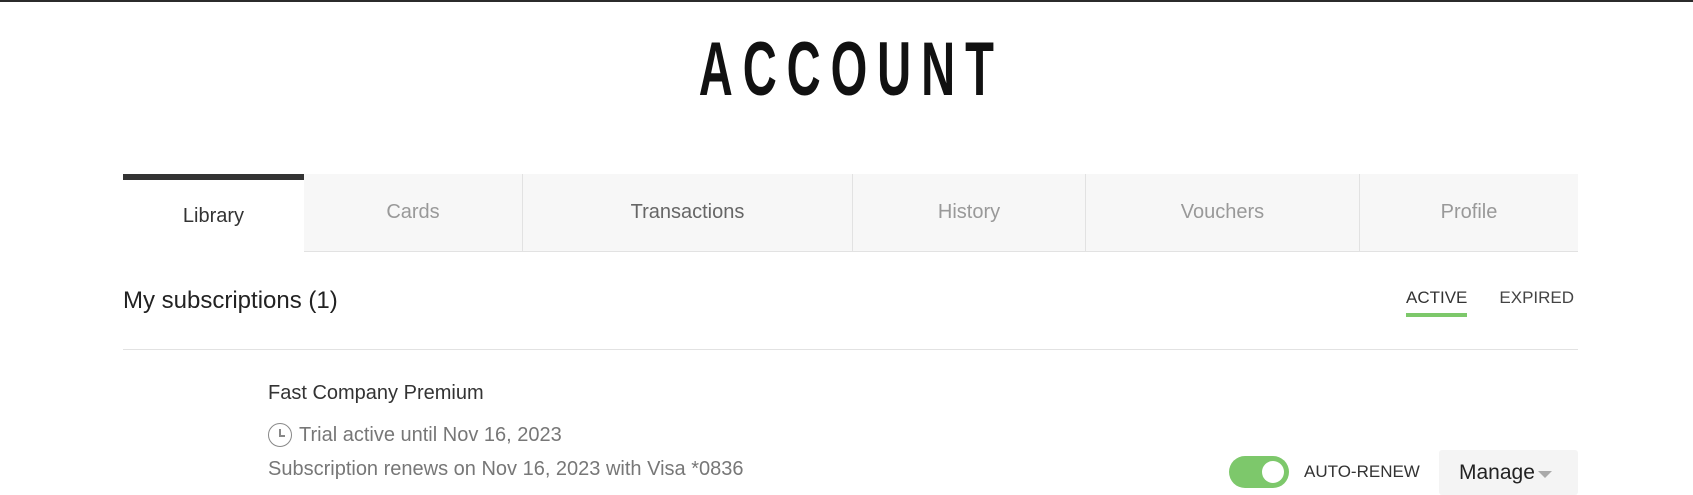  What do you see at coordinates (687, 212) in the screenshot?
I see `tab-transactions: Transactions` at bounding box center [687, 212].